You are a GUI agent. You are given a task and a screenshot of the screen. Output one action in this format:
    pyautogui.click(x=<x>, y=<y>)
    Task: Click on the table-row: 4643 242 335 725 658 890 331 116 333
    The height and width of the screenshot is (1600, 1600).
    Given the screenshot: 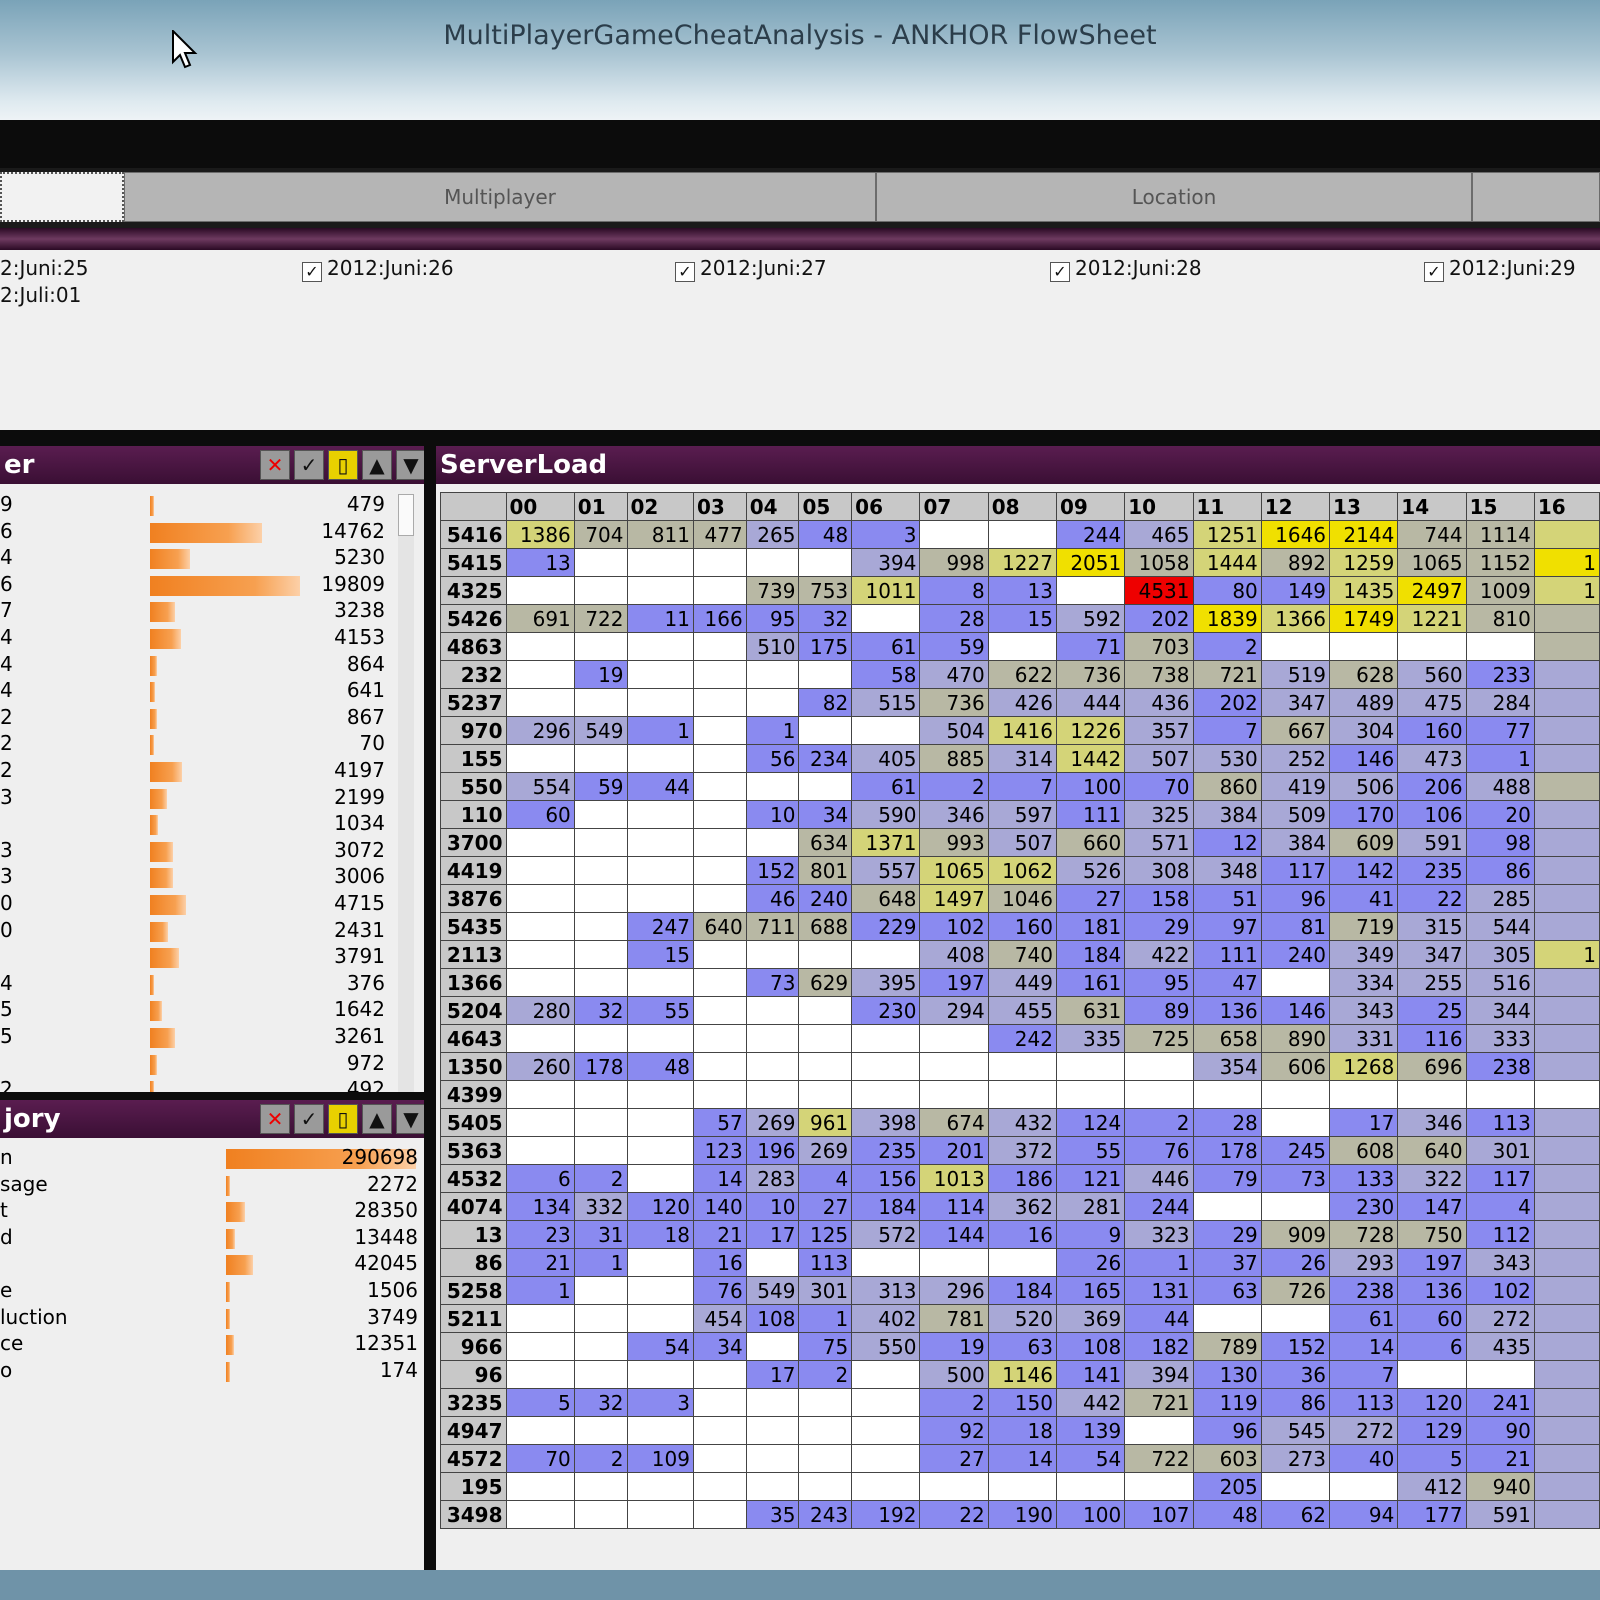 What is the action you would take?
    pyautogui.click(x=1020, y=1038)
    